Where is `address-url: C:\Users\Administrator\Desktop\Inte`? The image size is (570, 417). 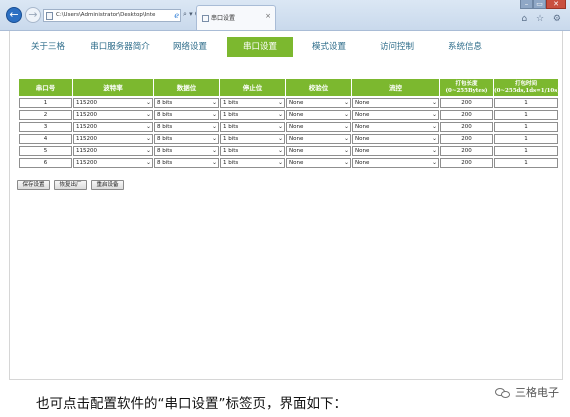
address-url: C:\Users\Administrator\Desktop\Inte is located at coordinates (111, 15).